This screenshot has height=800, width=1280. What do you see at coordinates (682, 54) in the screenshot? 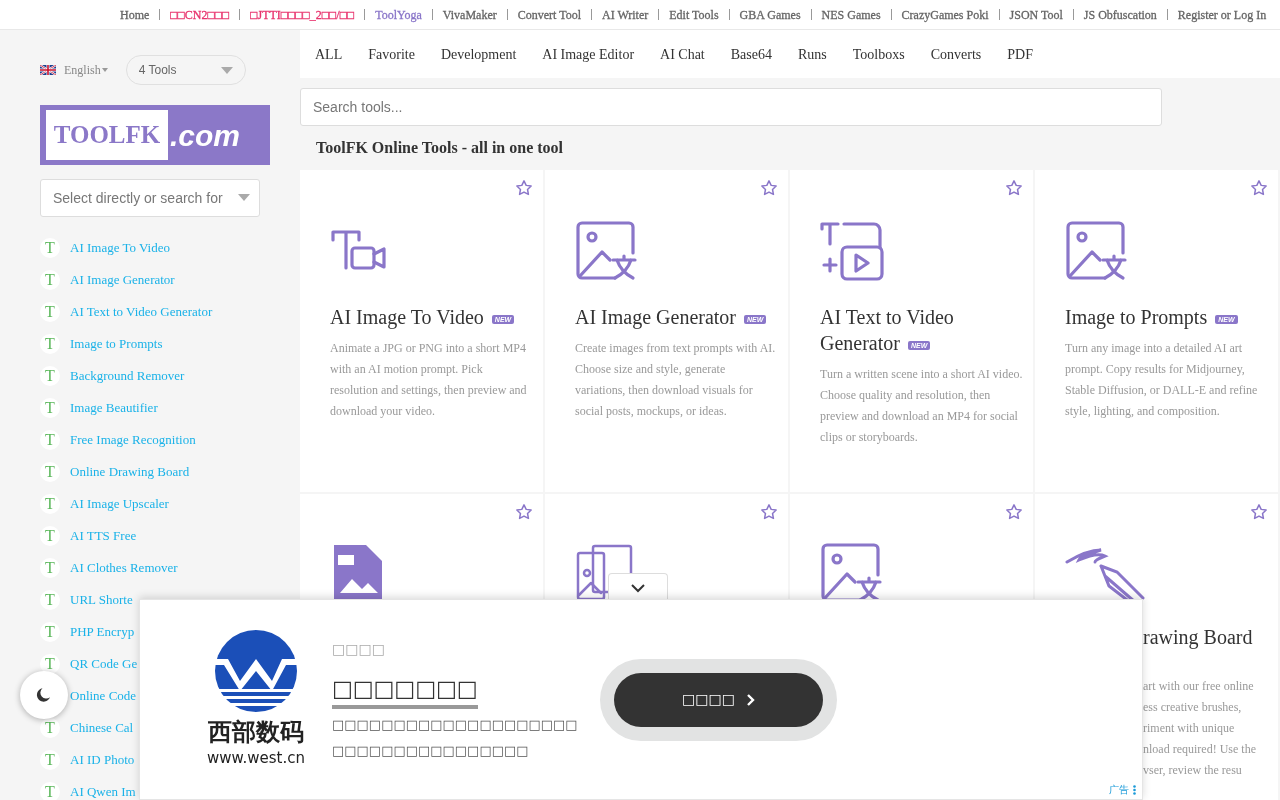
I see `category-tab: AI Chat` at bounding box center [682, 54].